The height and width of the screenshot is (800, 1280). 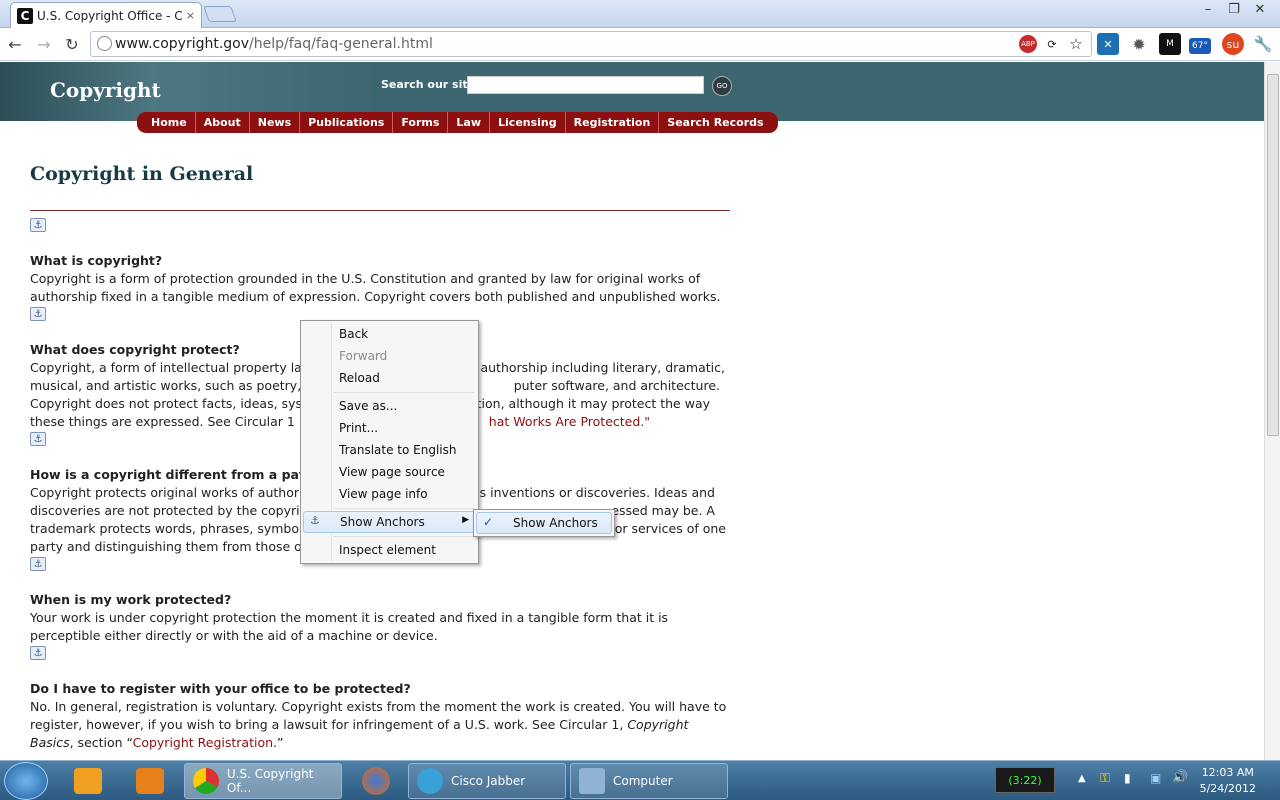 I want to click on menu-item-forward: Forward, so click(x=389, y=356).